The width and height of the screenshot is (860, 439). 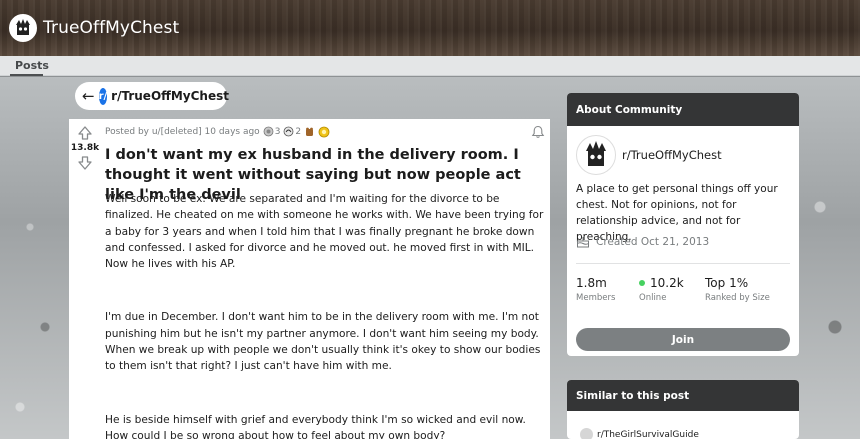 I want to click on stat-label: Ranked by Size, so click(x=737, y=298).